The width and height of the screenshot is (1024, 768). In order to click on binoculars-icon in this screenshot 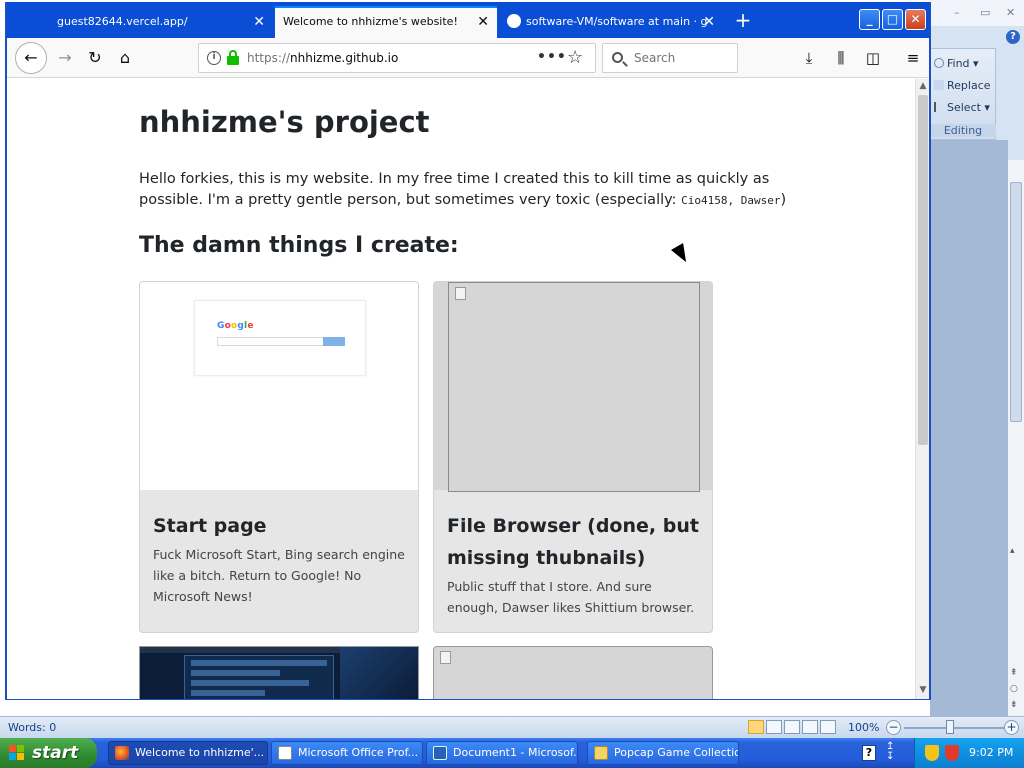, I will do `click(939, 63)`.